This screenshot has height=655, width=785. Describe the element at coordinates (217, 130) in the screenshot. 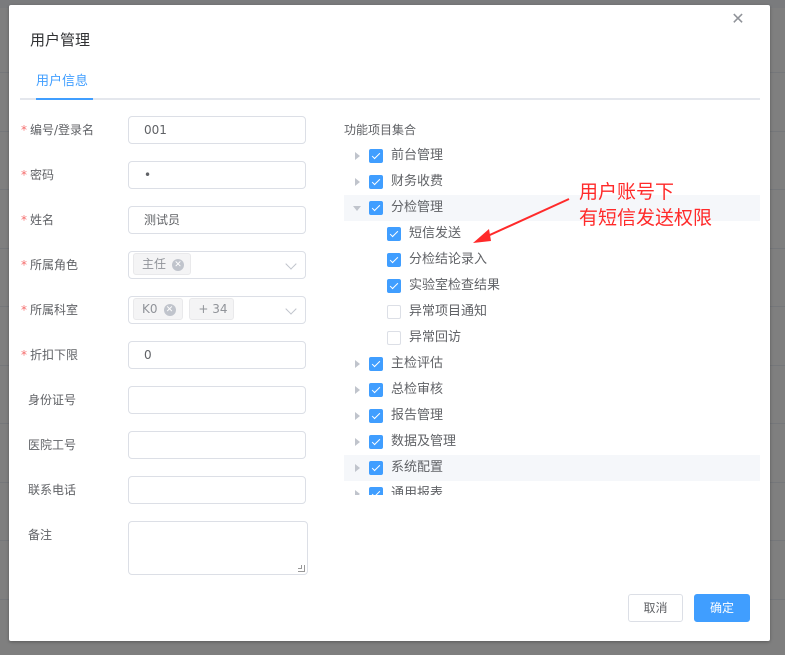

I see `login-input: 001` at that location.